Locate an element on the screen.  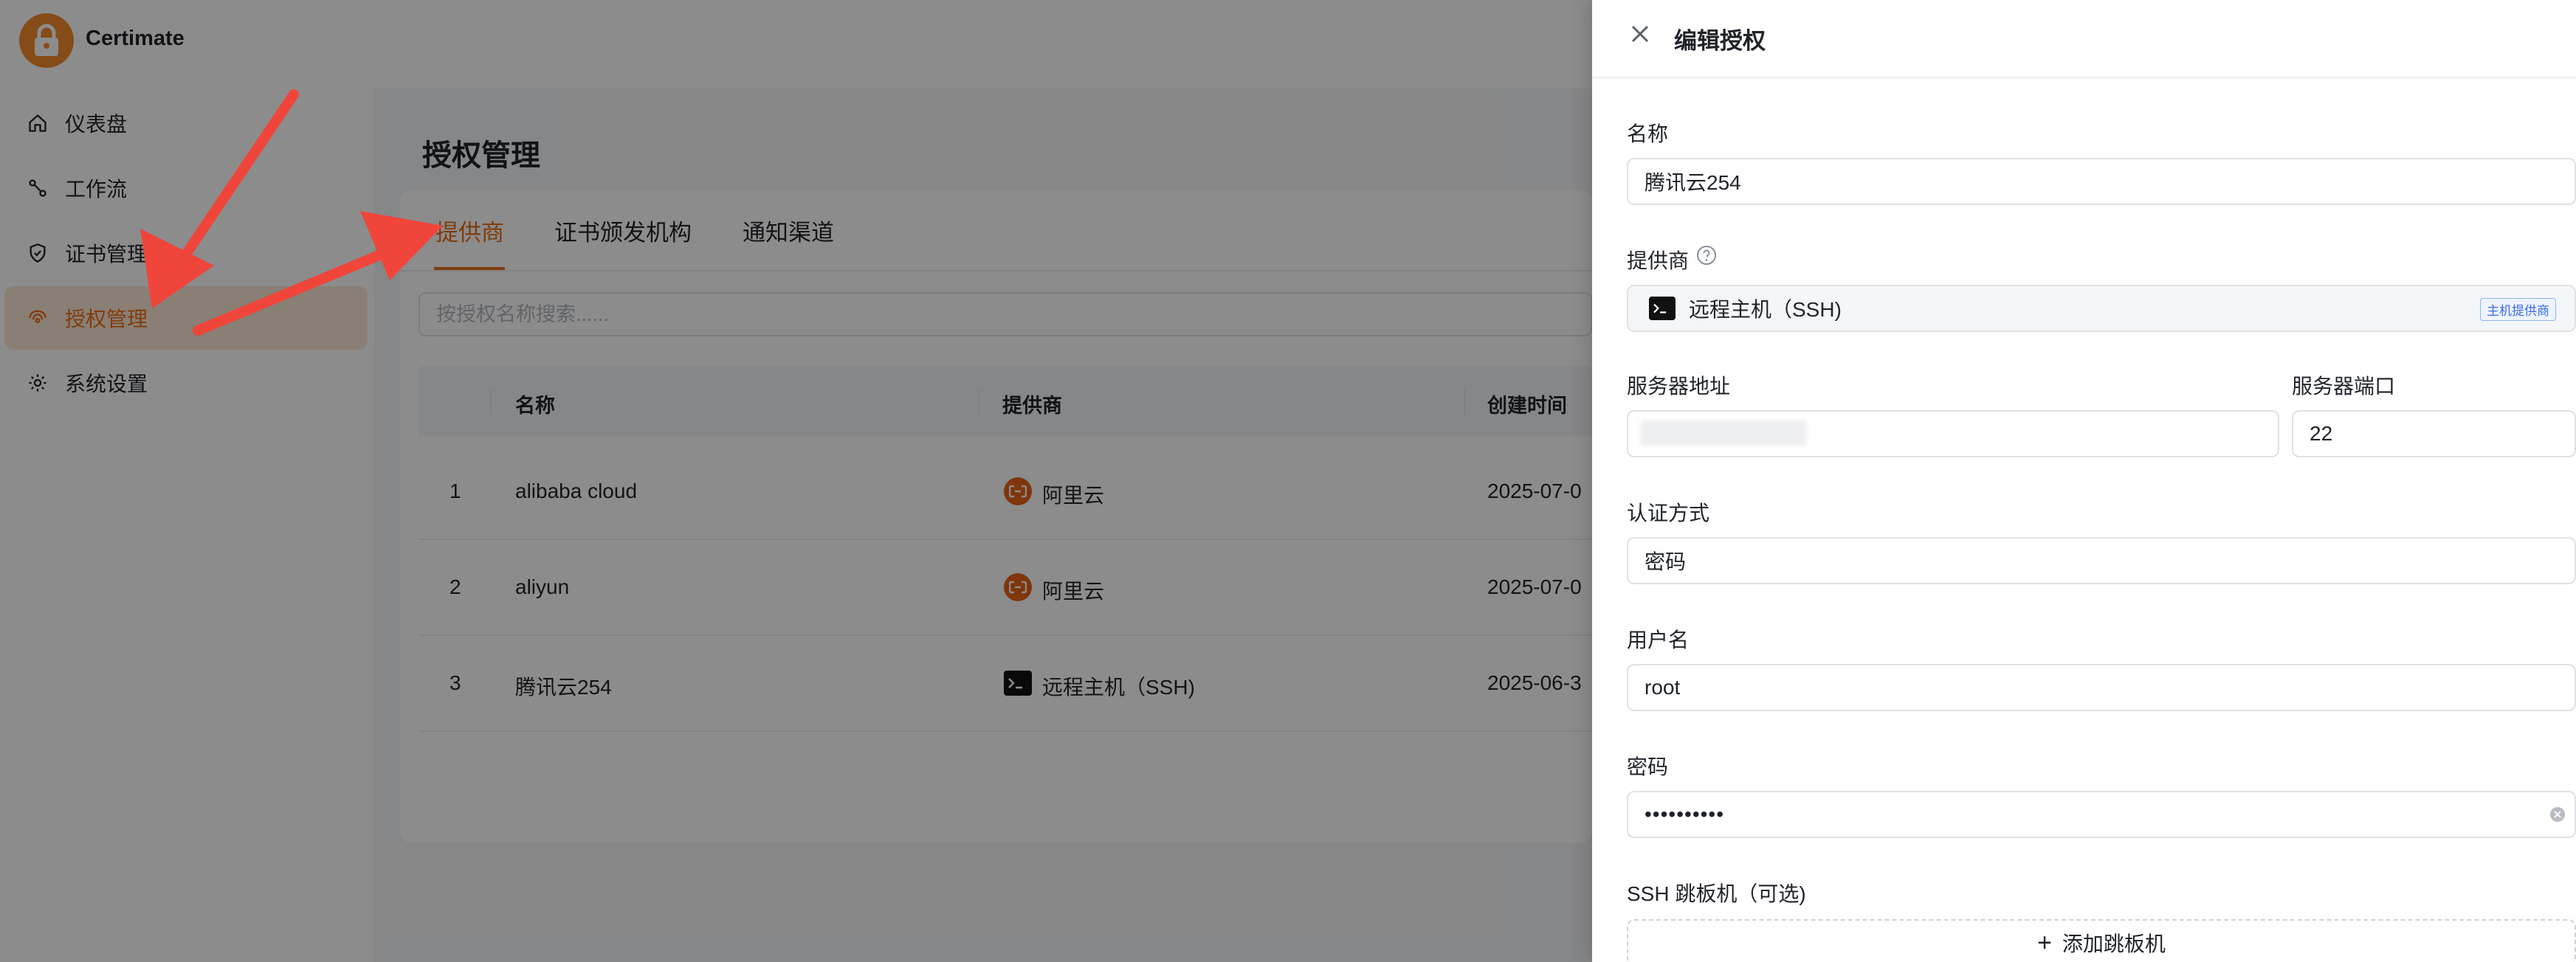
port-field: 22 is located at coordinates (2434, 433).